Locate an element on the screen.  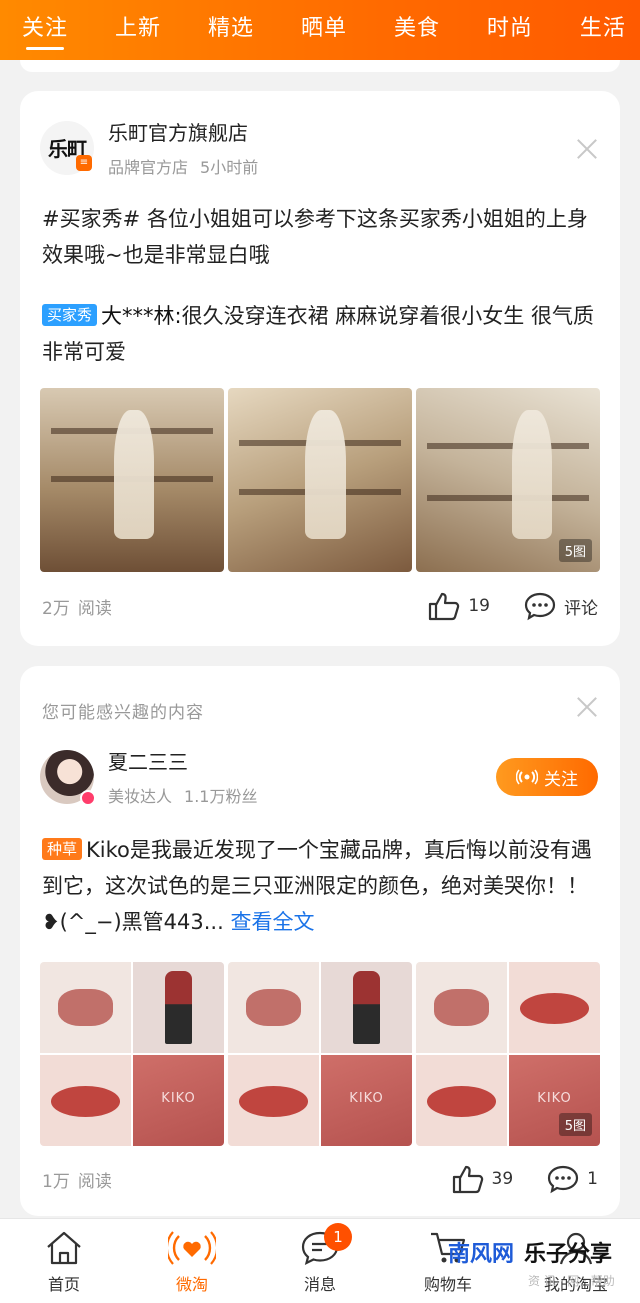
like-button: 19 is located at coordinates (459, 606).